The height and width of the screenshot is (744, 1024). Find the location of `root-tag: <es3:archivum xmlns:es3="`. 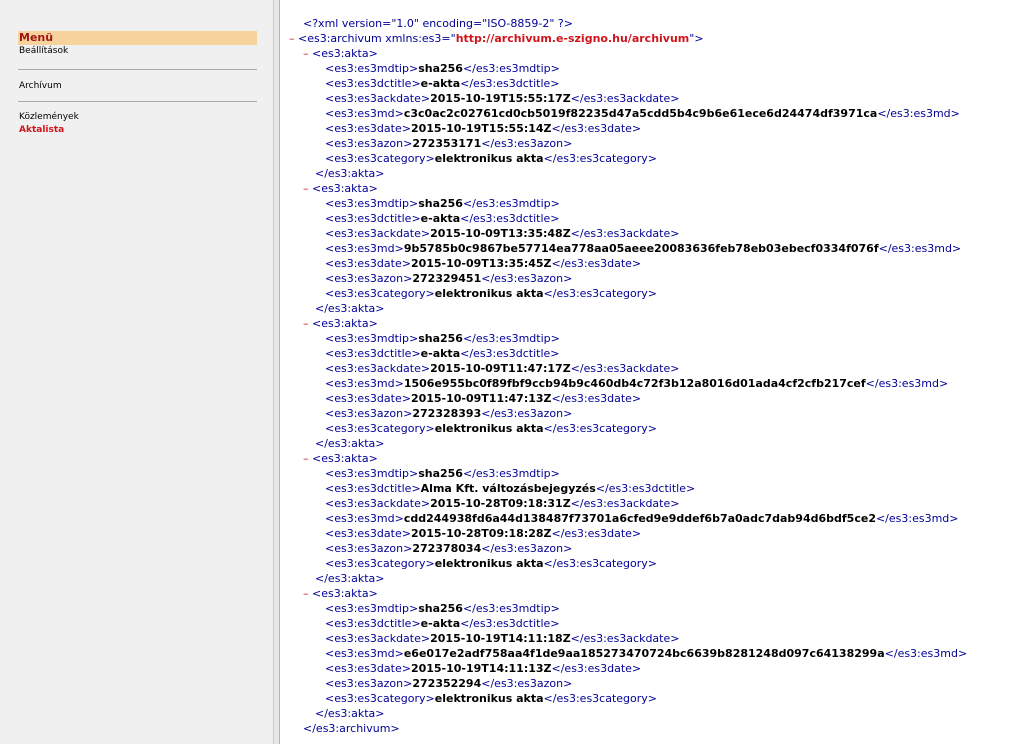

root-tag: <es3:archivum xmlns:es3=" is located at coordinates (377, 38).